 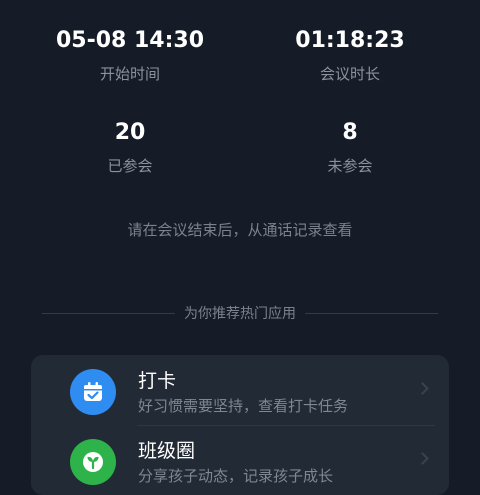 I want to click on recommend-title: 为你推荐热门应用, so click(x=240, y=314).